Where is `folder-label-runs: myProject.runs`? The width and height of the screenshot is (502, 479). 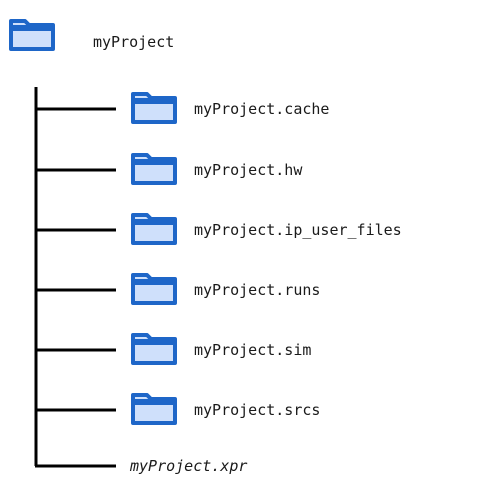 folder-label-runs: myProject.runs is located at coordinates (257, 290).